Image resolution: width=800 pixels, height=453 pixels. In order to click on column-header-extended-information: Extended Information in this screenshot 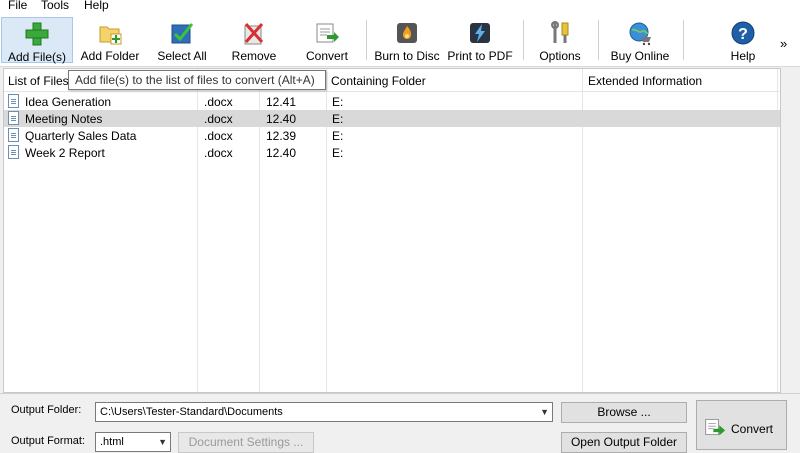, I will do `click(645, 81)`.